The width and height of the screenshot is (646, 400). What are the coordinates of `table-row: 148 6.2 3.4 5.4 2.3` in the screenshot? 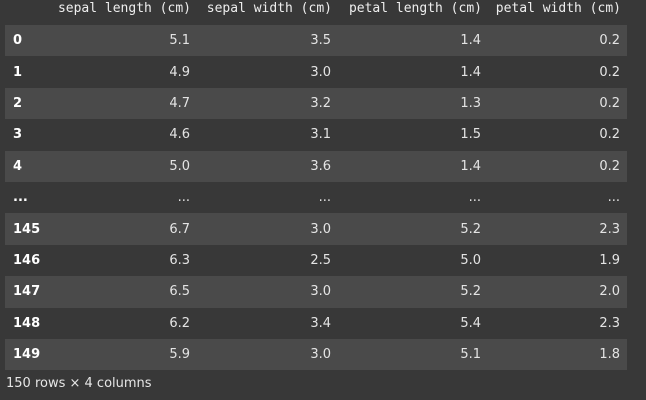 It's located at (316, 323).